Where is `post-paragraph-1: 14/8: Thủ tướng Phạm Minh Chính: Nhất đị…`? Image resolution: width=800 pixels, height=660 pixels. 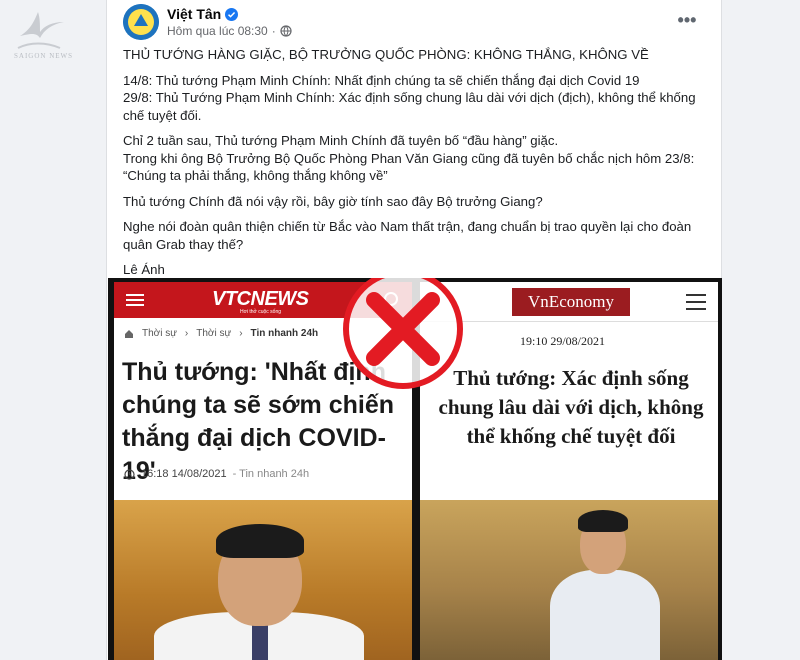
post-paragraph-1: 14/8: Thủ tướng Phạm Minh Chính: Nhất đị… is located at coordinates (409, 97).